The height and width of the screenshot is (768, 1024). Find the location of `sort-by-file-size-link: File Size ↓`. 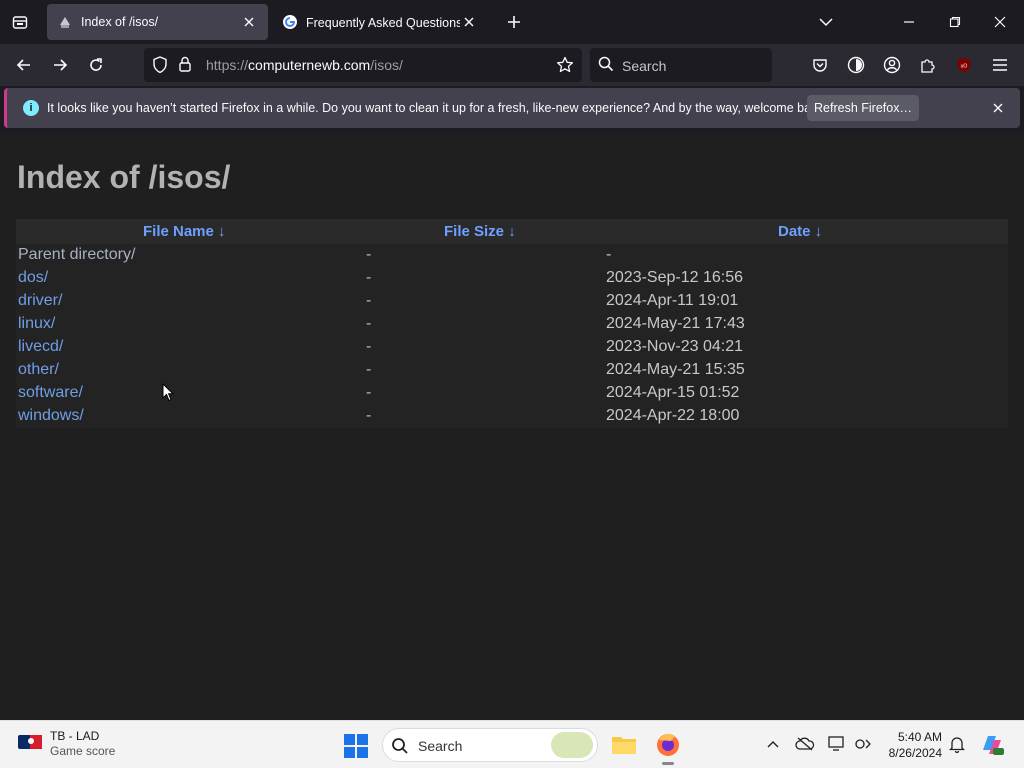

sort-by-file-size-link: File Size ↓ is located at coordinates (480, 231).